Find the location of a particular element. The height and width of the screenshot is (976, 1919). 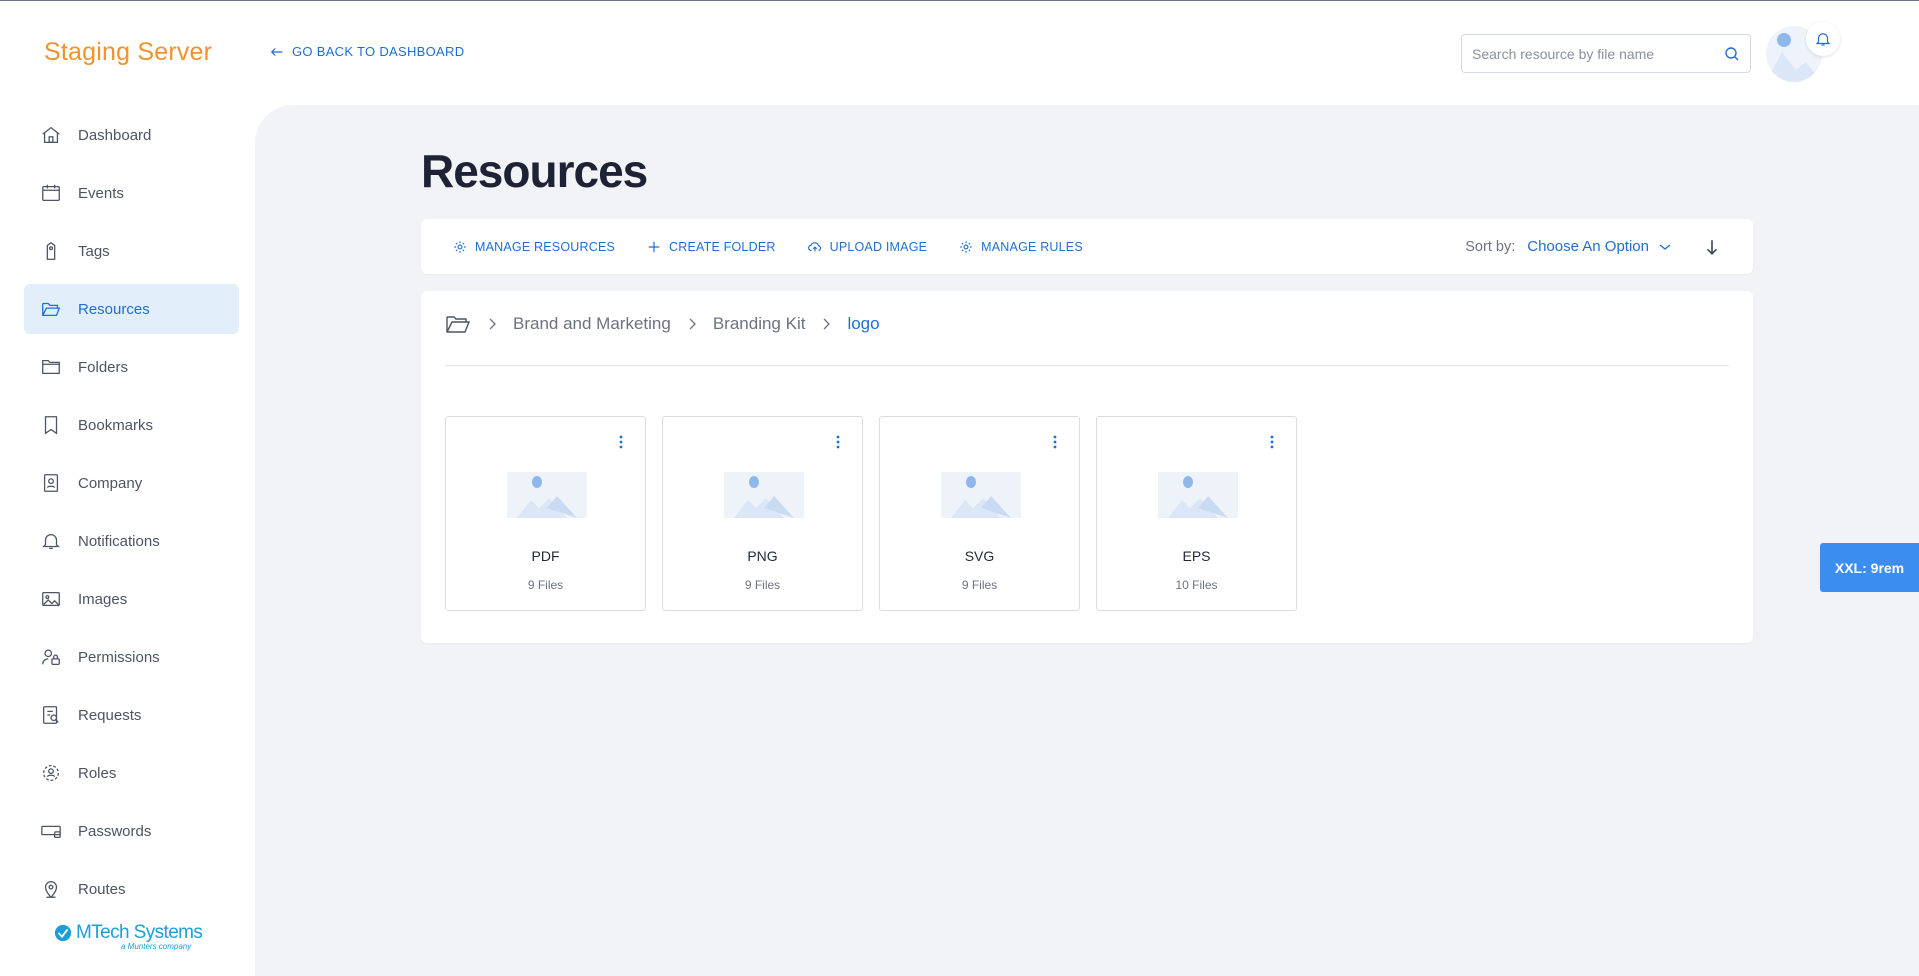

search-input is located at coordinates (1598, 53).